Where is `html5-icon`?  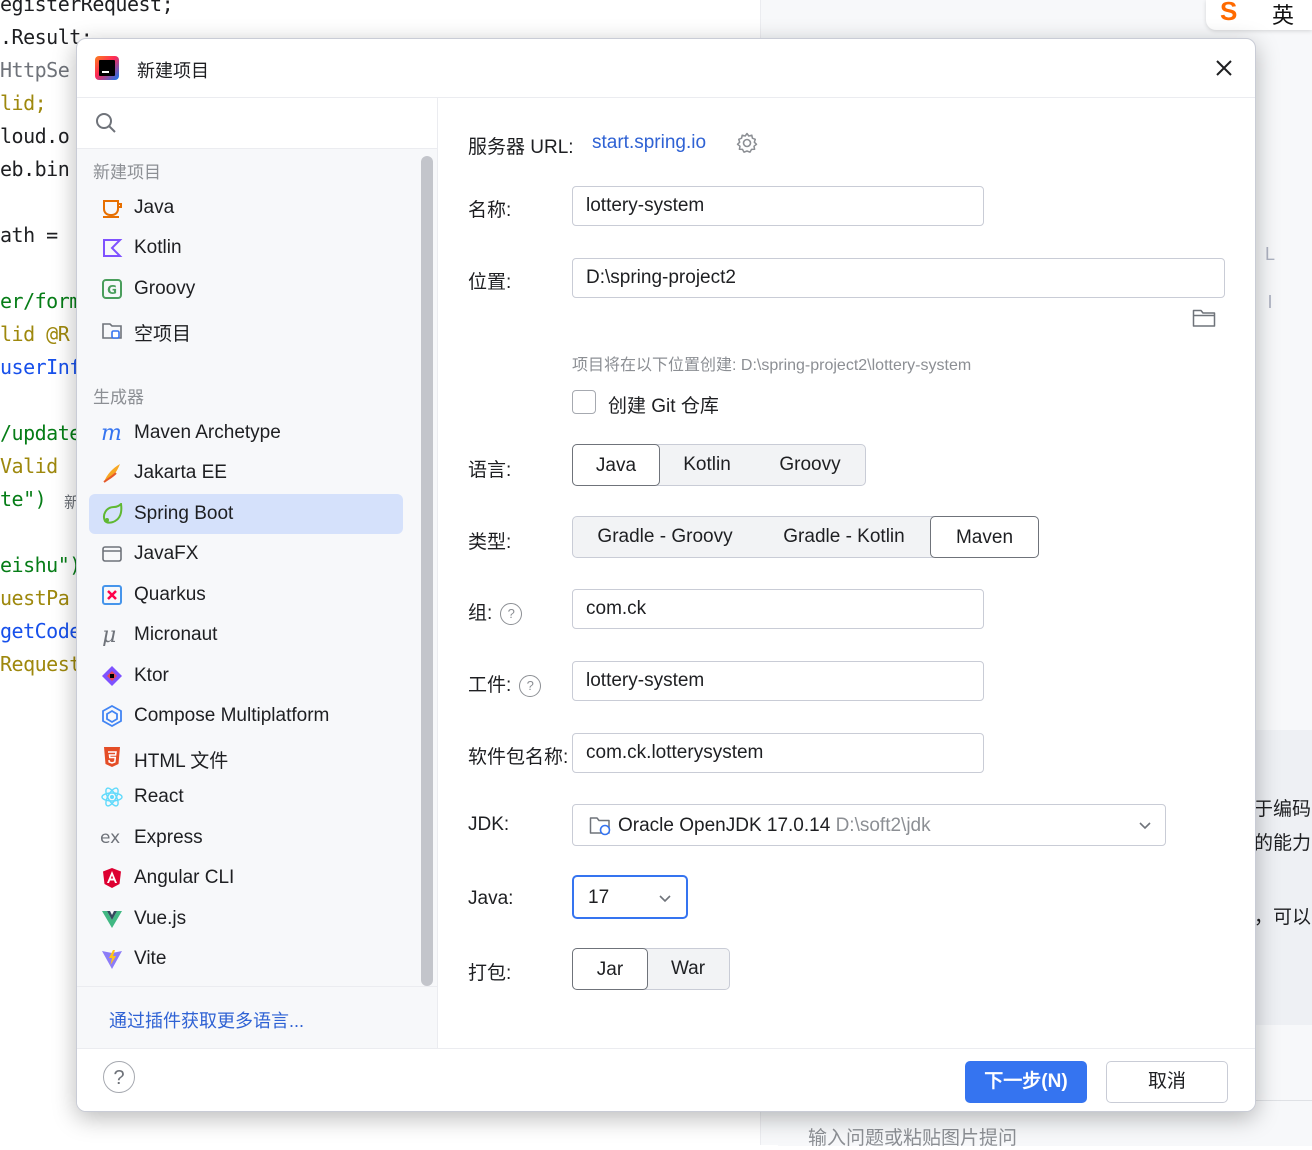 html5-icon is located at coordinates (112, 757).